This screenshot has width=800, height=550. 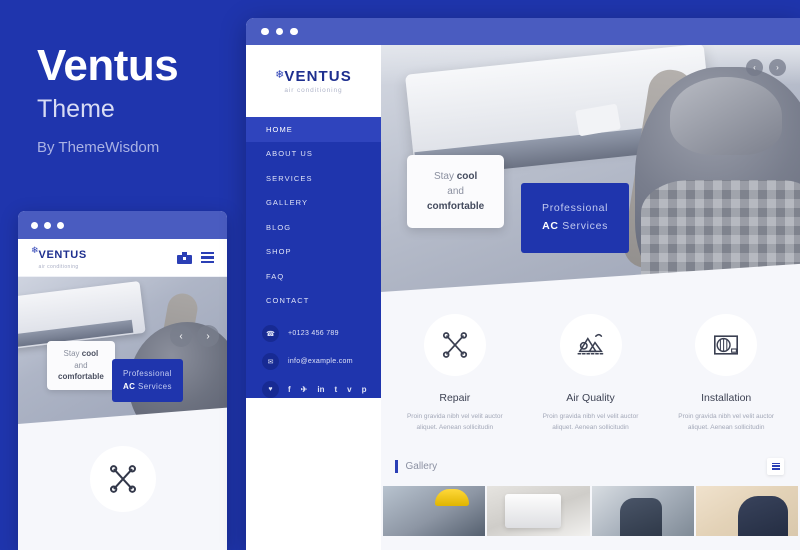 I want to click on contact-phone-row: ☎ +0123 456 789, so click(x=321, y=333).